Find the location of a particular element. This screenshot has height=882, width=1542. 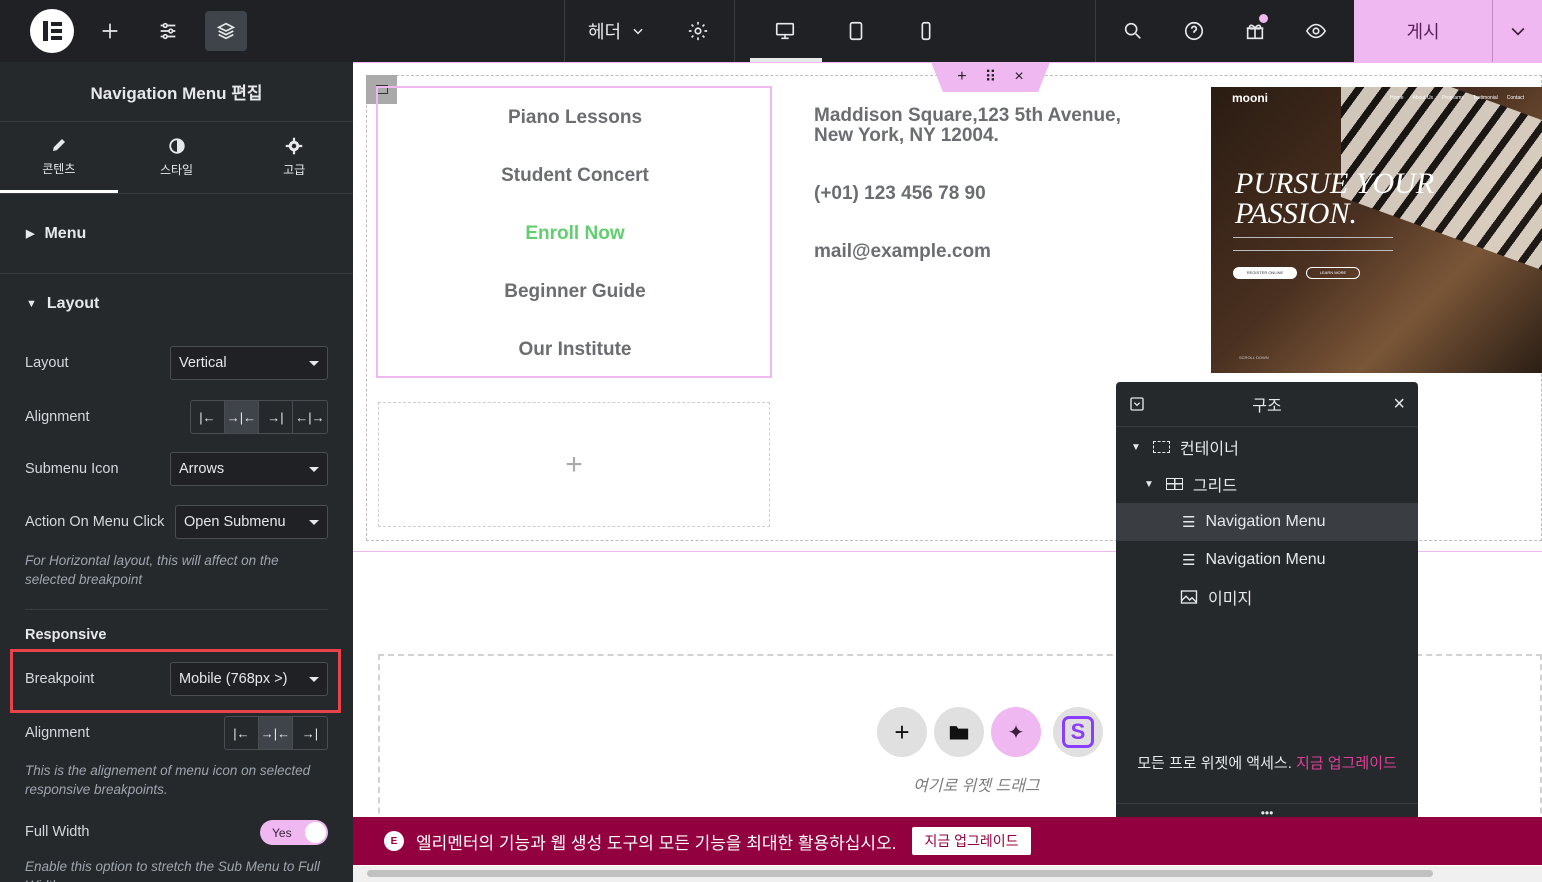

preview-nav-item: Programs is located at coordinates (1453, 98).